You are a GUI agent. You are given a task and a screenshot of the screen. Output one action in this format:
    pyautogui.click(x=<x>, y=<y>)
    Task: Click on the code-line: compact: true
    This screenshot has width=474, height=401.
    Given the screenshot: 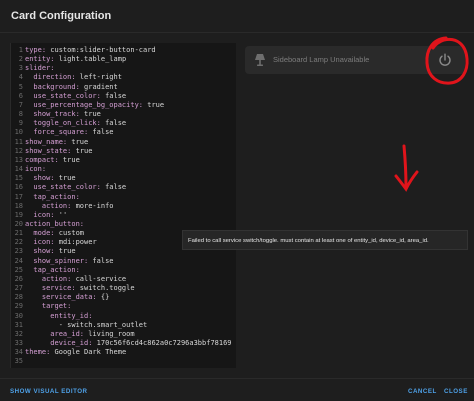 What is the action you would take?
    pyautogui.click(x=129, y=160)
    